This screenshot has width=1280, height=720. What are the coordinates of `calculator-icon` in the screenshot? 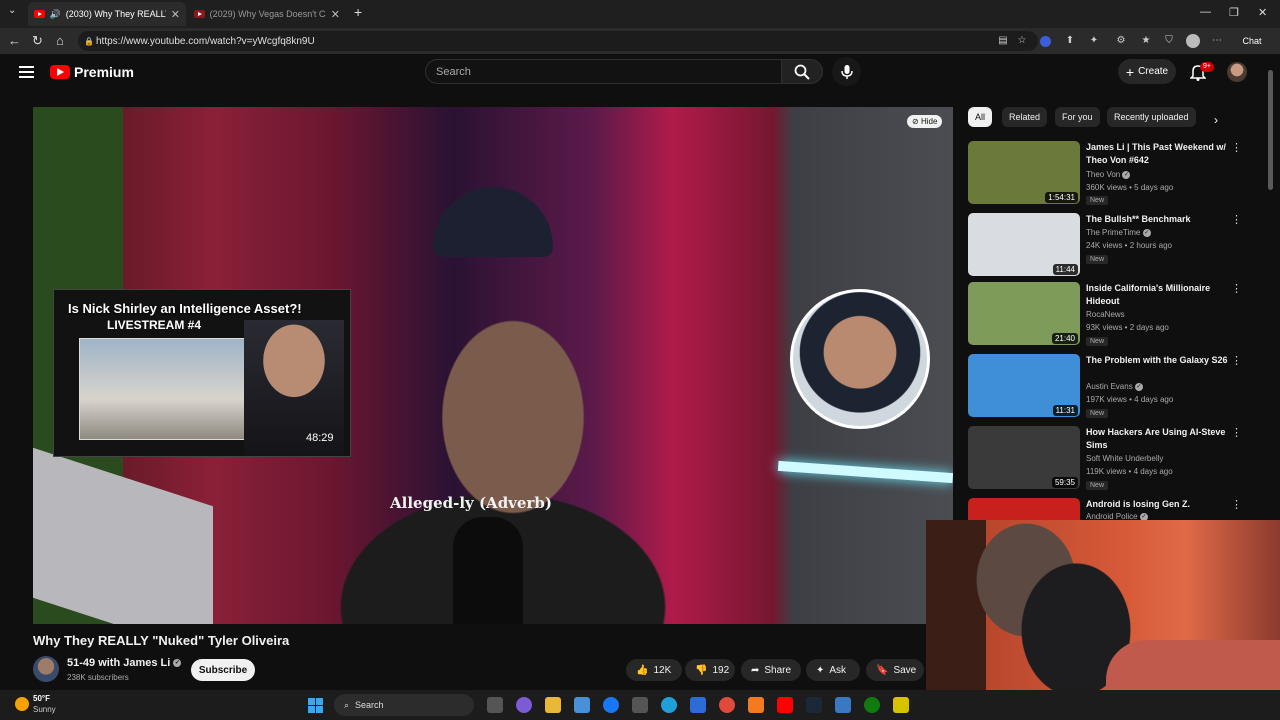 It's located at (698, 705).